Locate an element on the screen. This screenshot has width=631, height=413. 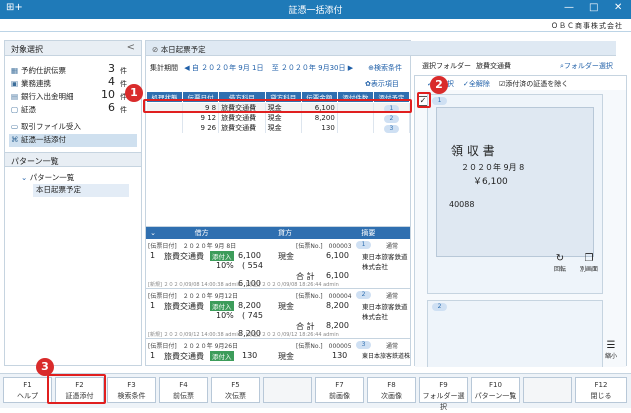
display-items-link: ✿表示項目 is located at coordinates (382, 84).